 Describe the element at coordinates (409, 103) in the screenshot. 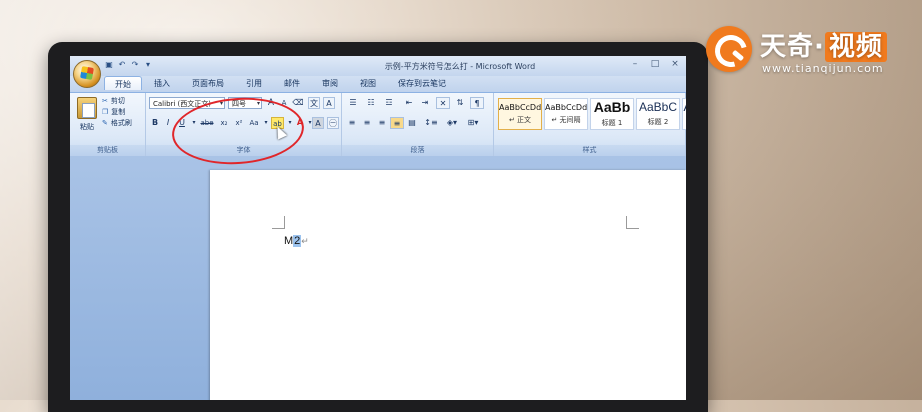

I see `decrease-indent-icon: ⇤` at that location.